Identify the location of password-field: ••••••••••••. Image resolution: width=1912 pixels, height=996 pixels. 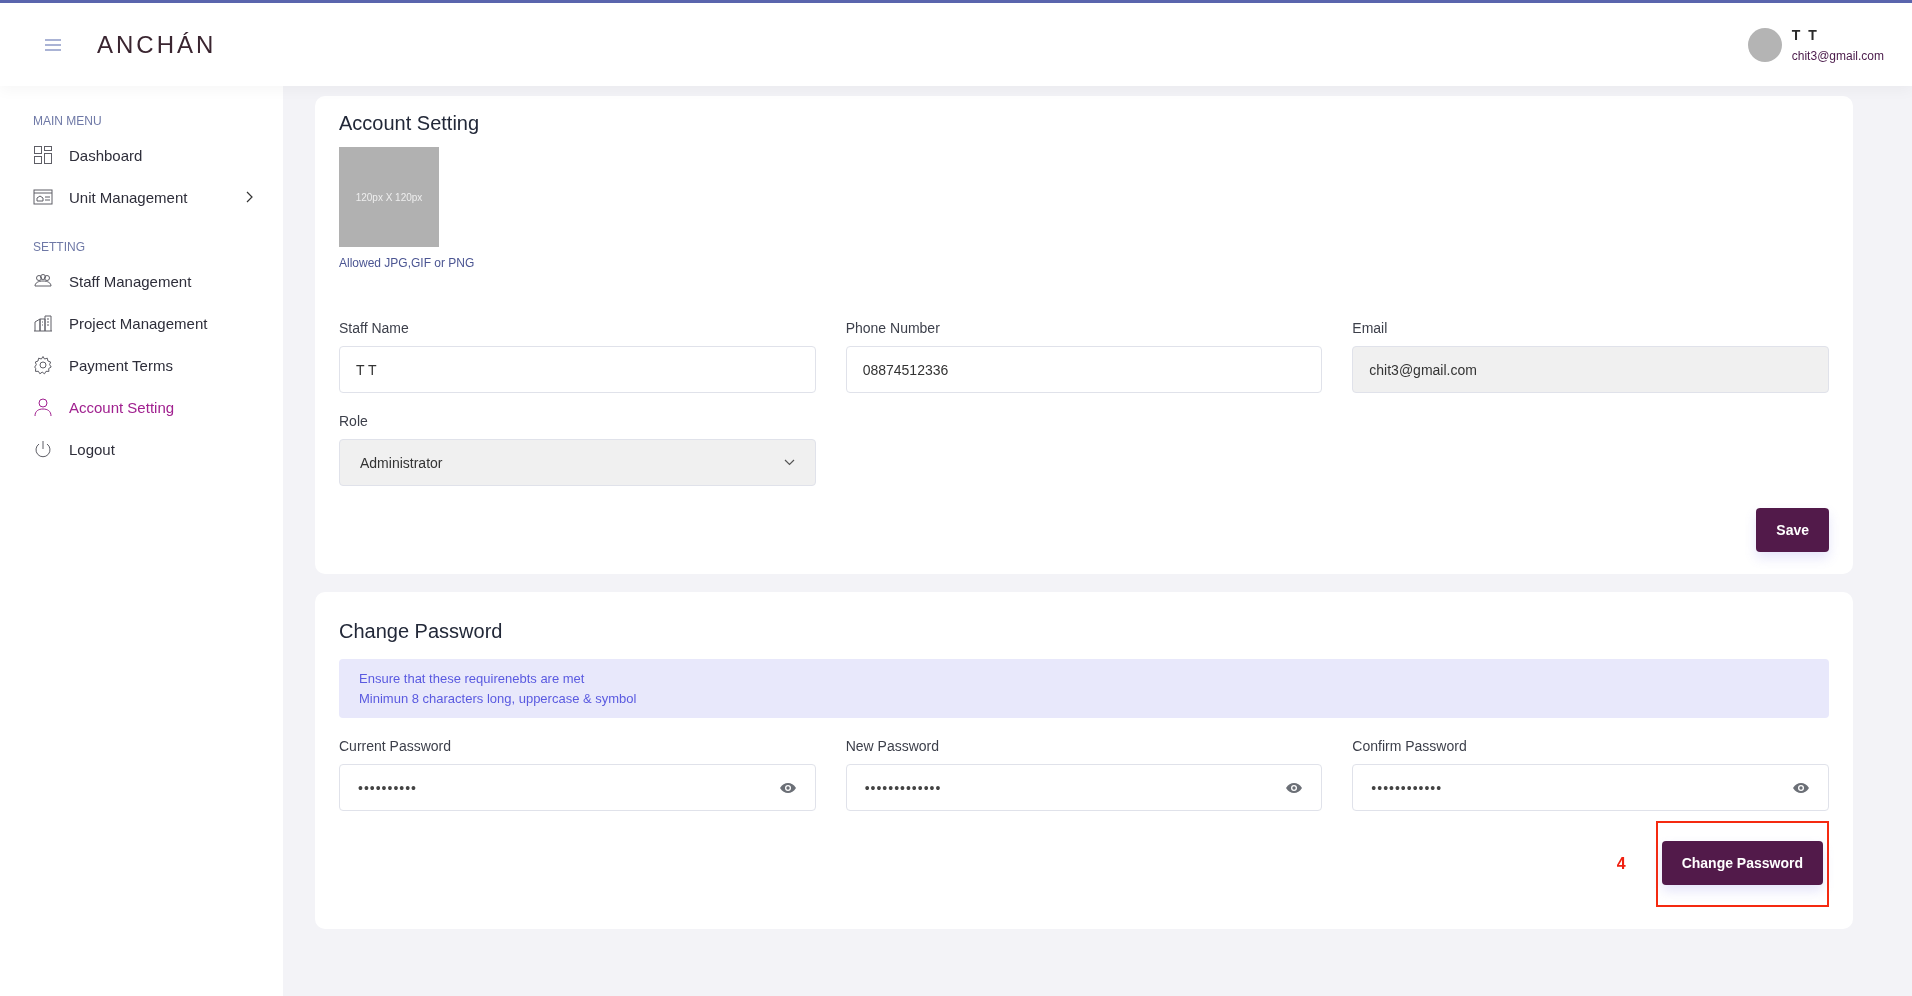
(1590, 787).